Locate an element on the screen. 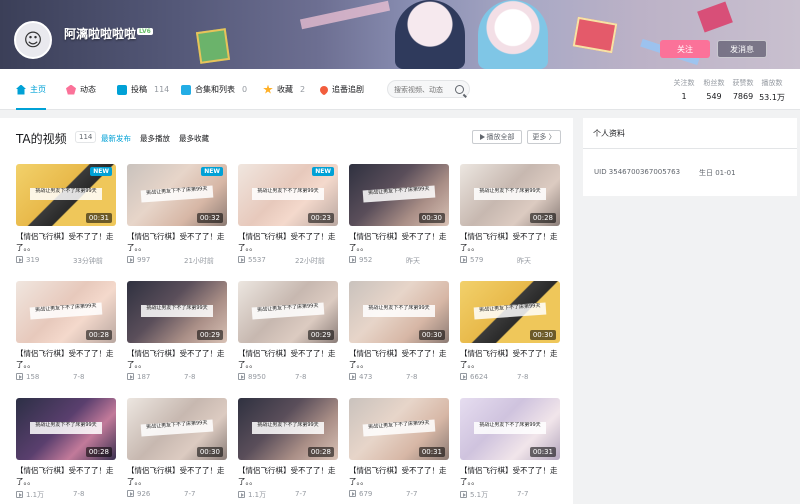 This screenshot has width=800, height=504. space-search-box is located at coordinates (428, 89).